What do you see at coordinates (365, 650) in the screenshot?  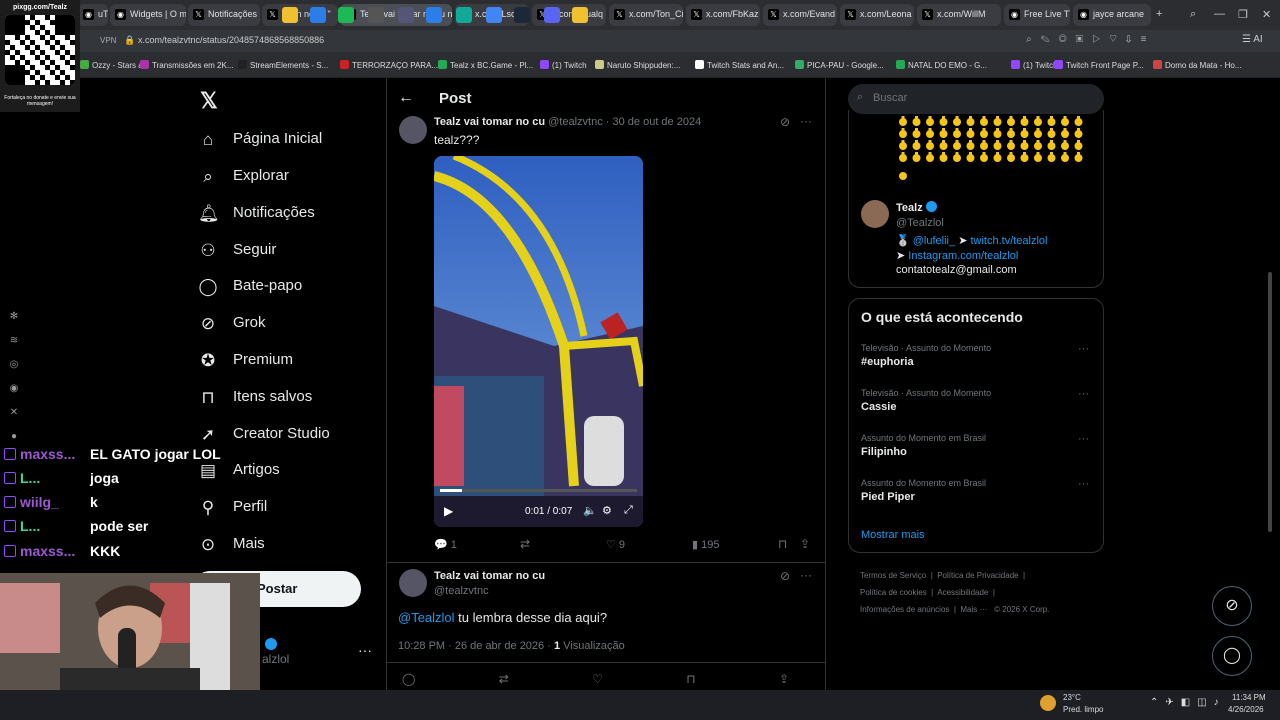 I see `account-more-icon: ···` at bounding box center [365, 650].